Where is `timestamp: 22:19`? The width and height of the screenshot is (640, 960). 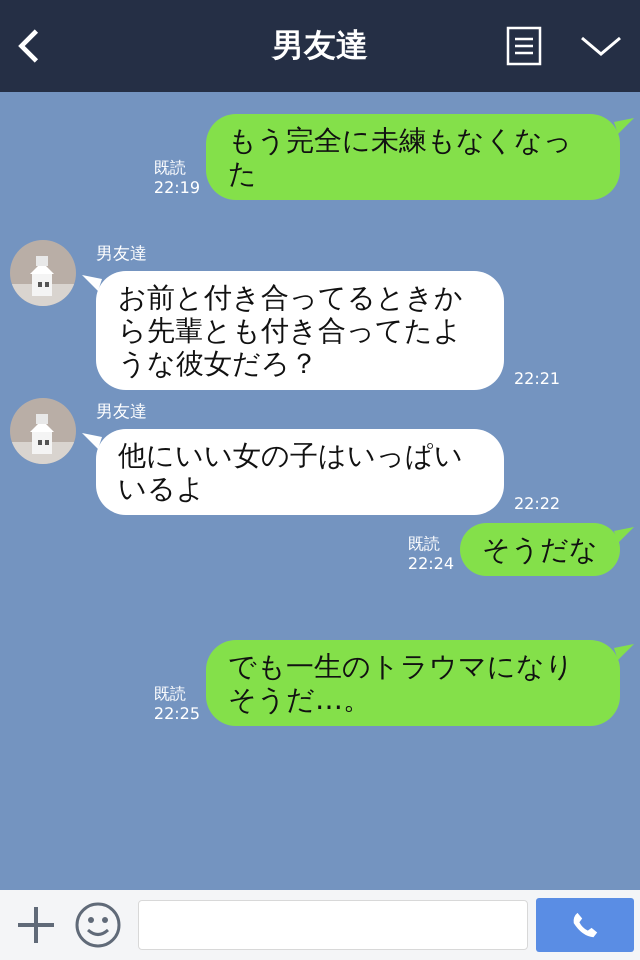
timestamp: 22:19 is located at coordinates (177, 188).